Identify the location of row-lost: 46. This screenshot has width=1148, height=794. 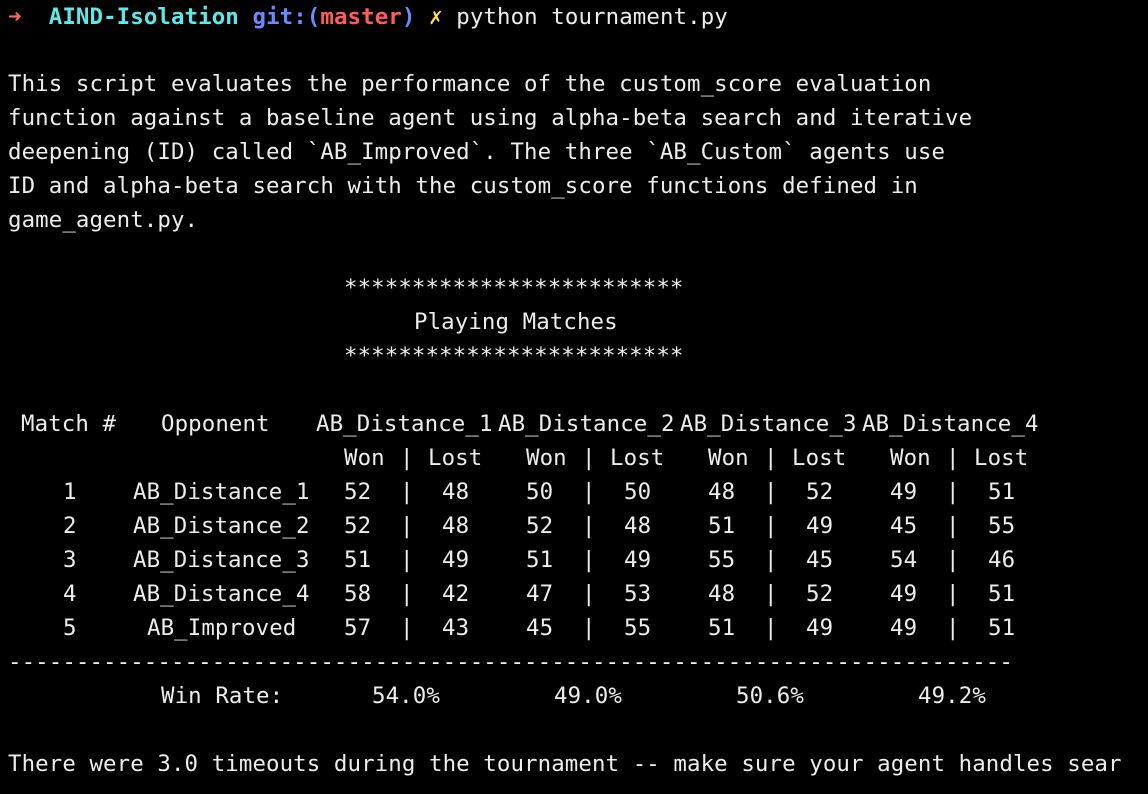
(1002, 560).